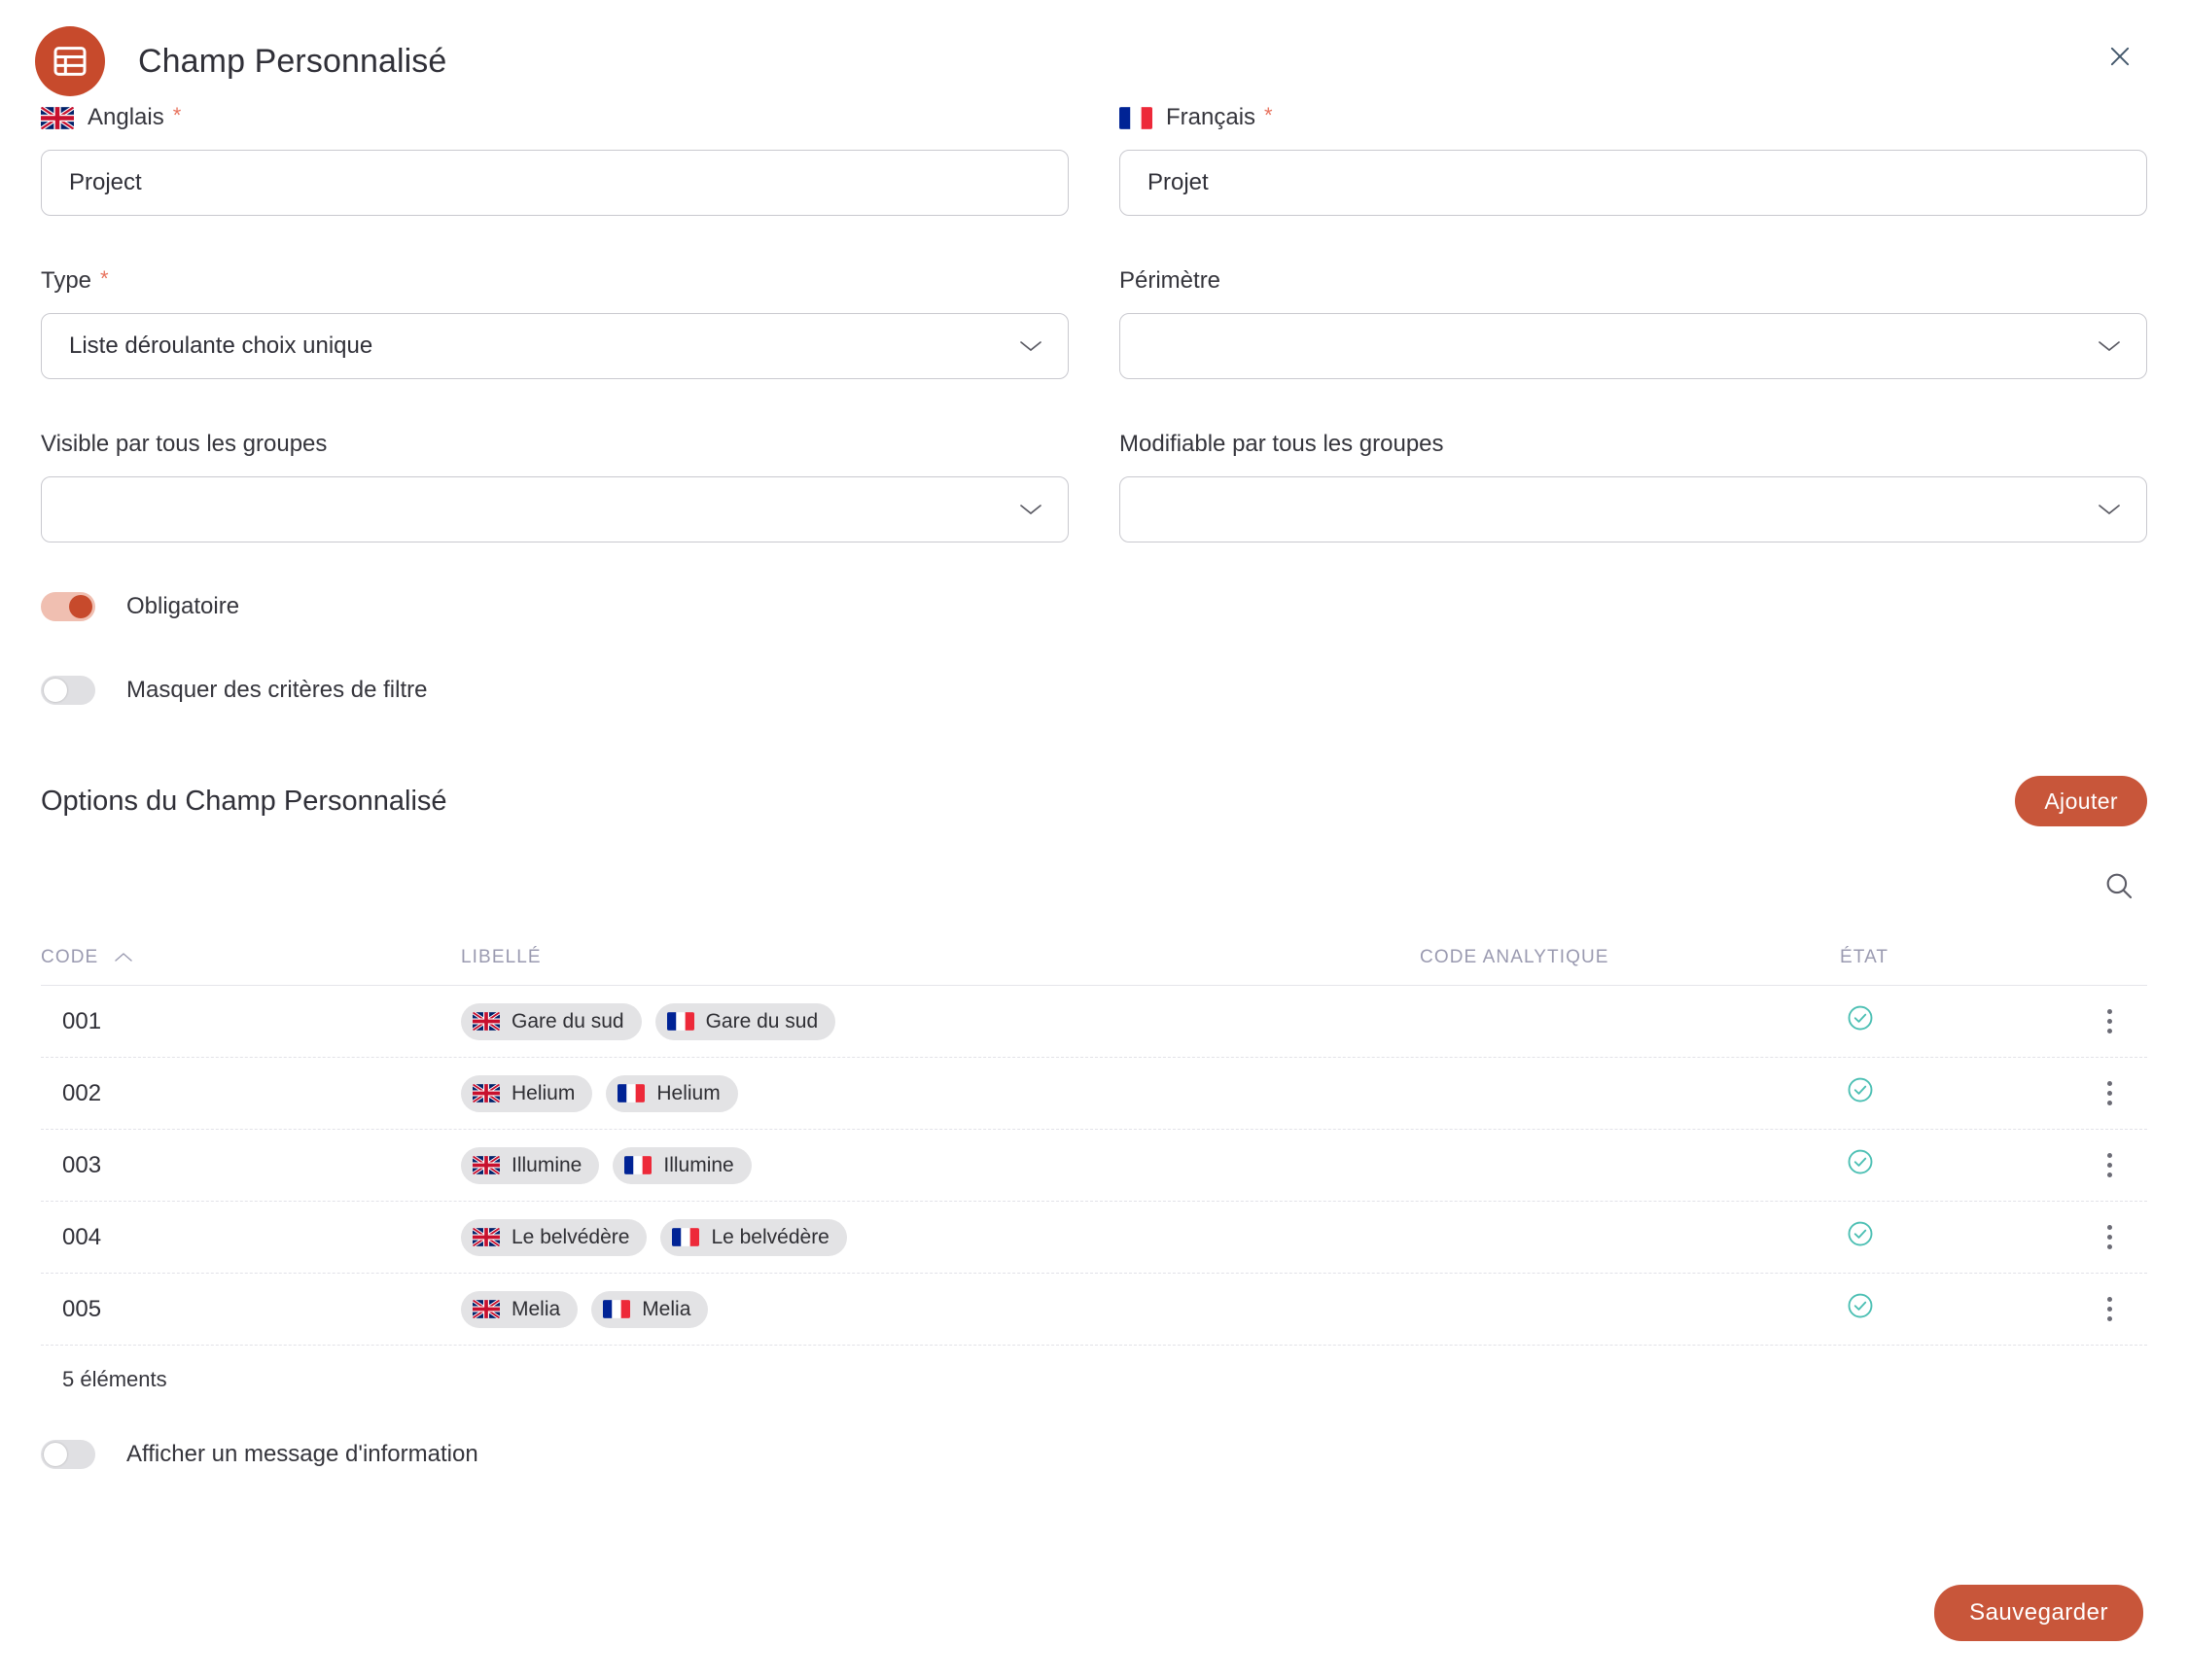 This screenshot has height=1680, width=2188. Describe the element at coordinates (1633, 346) in the screenshot. I see `perimetre-select` at that location.